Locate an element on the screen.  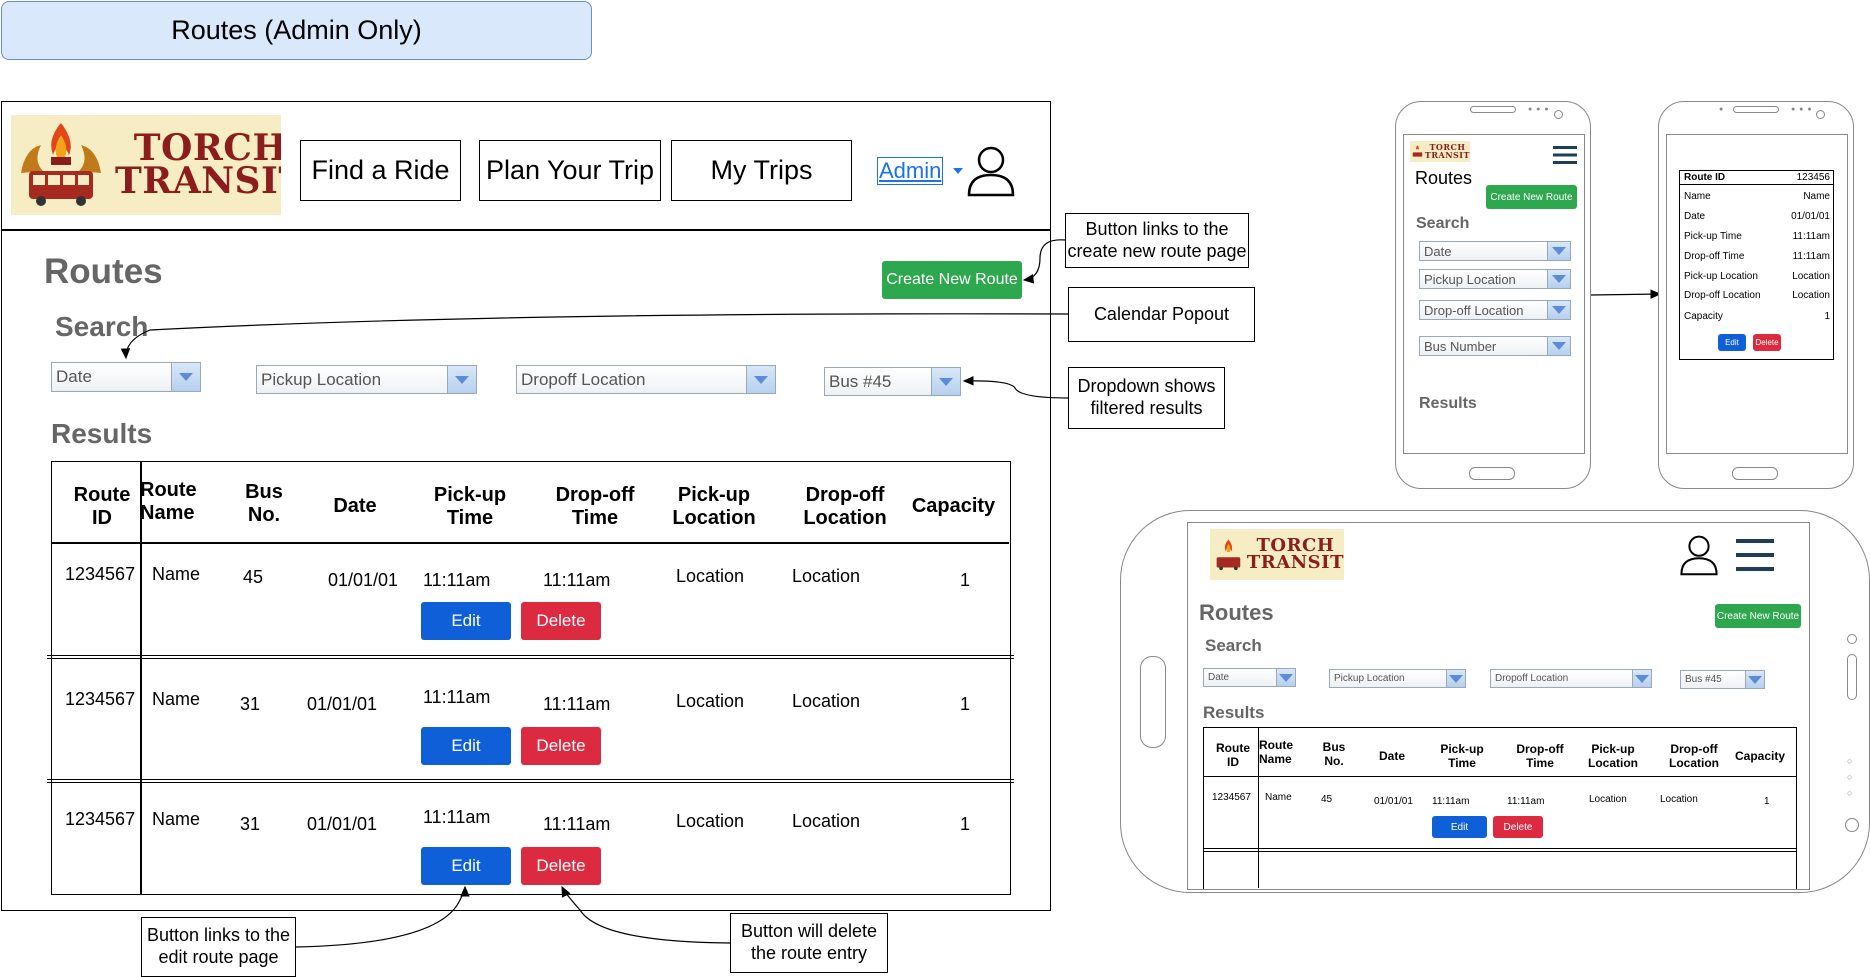
date-filter-value: Date is located at coordinates (74, 376).